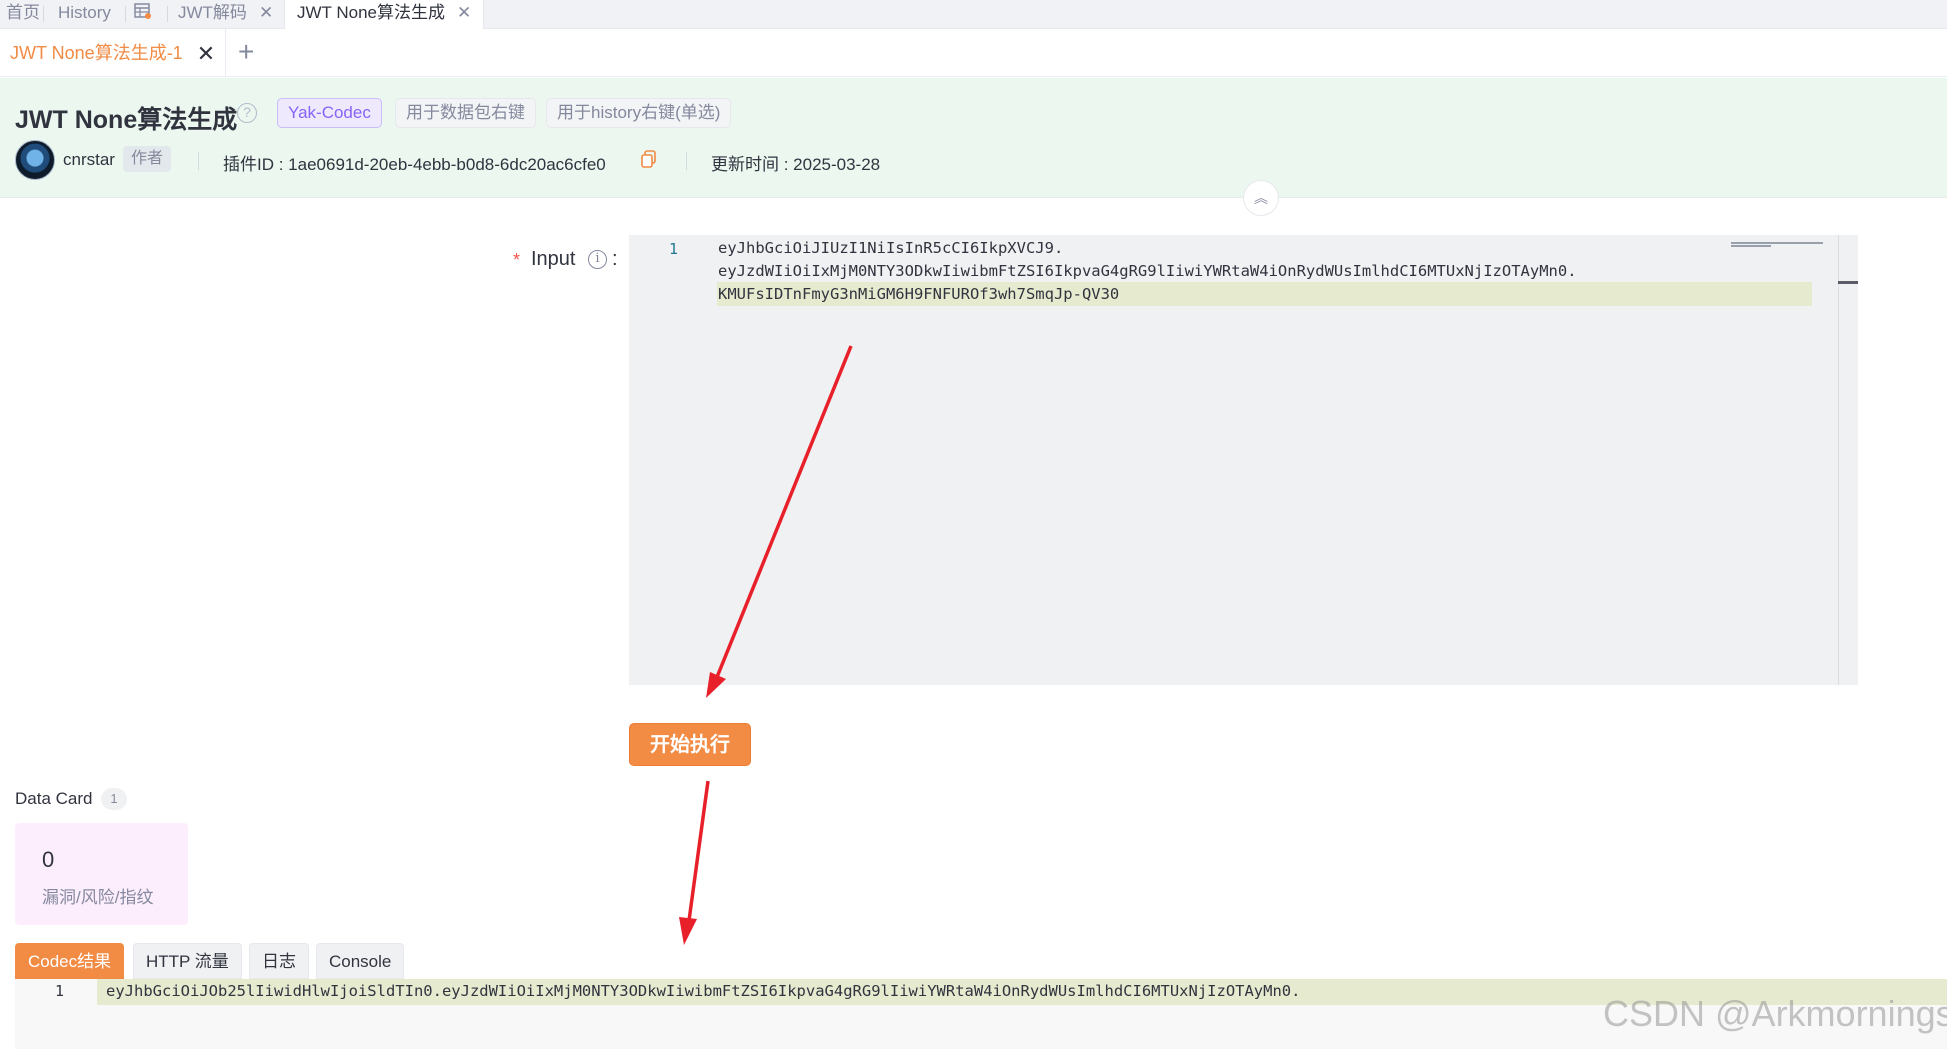 The height and width of the screenshot is (1049, 1947). Describe the element at coordinates (23, 14) in the screenshot. I see `tab-home: 首页` at that location.